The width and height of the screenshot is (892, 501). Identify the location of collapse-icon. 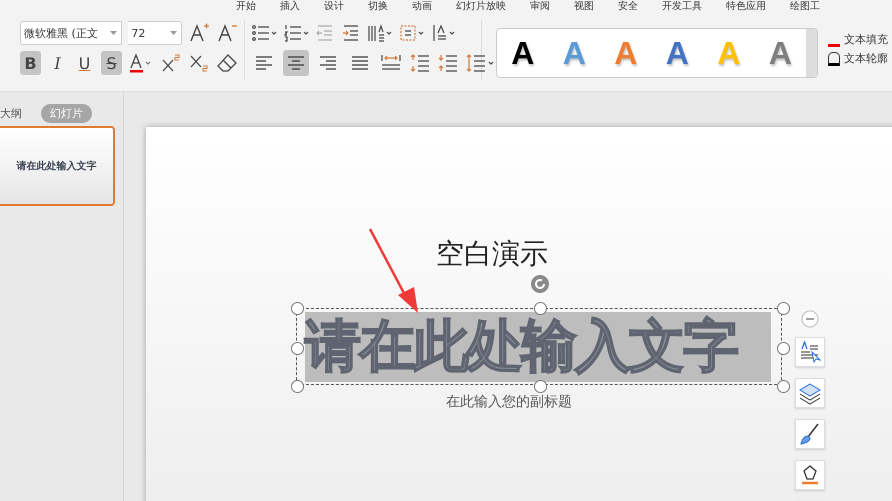
(810, 319).